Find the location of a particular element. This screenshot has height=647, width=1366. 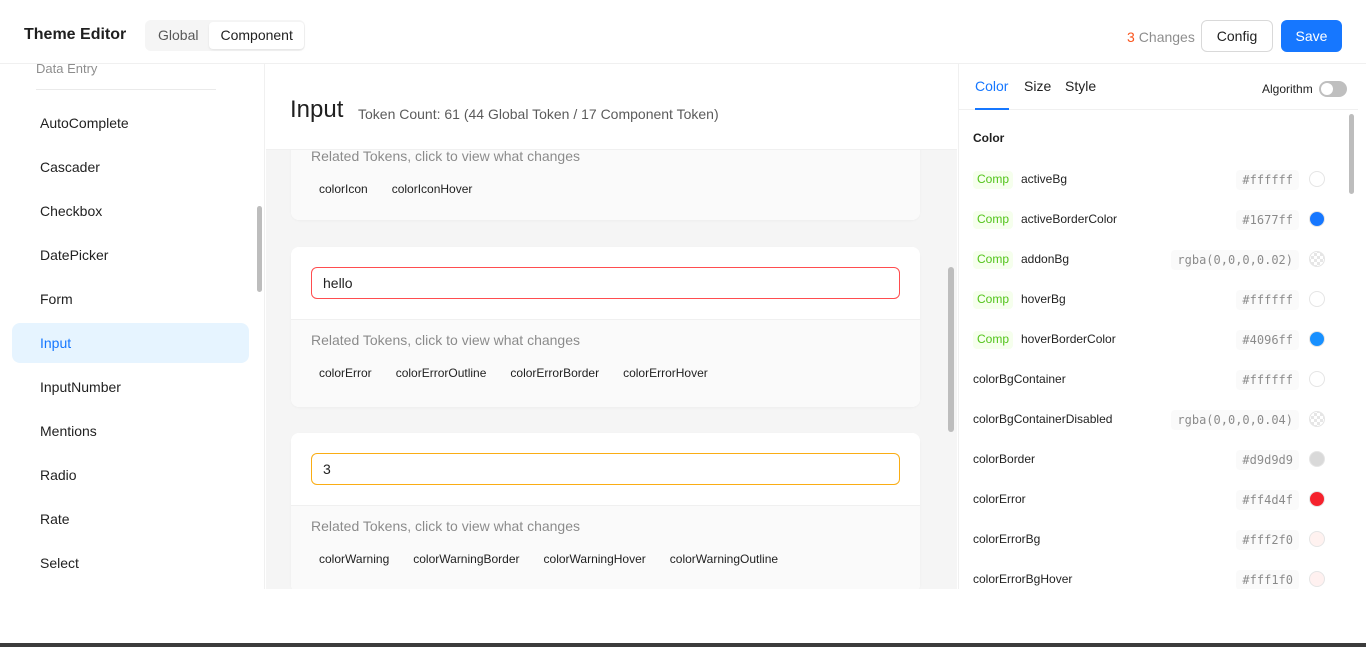

demo-area: hello is located at coordinates (605, 283).